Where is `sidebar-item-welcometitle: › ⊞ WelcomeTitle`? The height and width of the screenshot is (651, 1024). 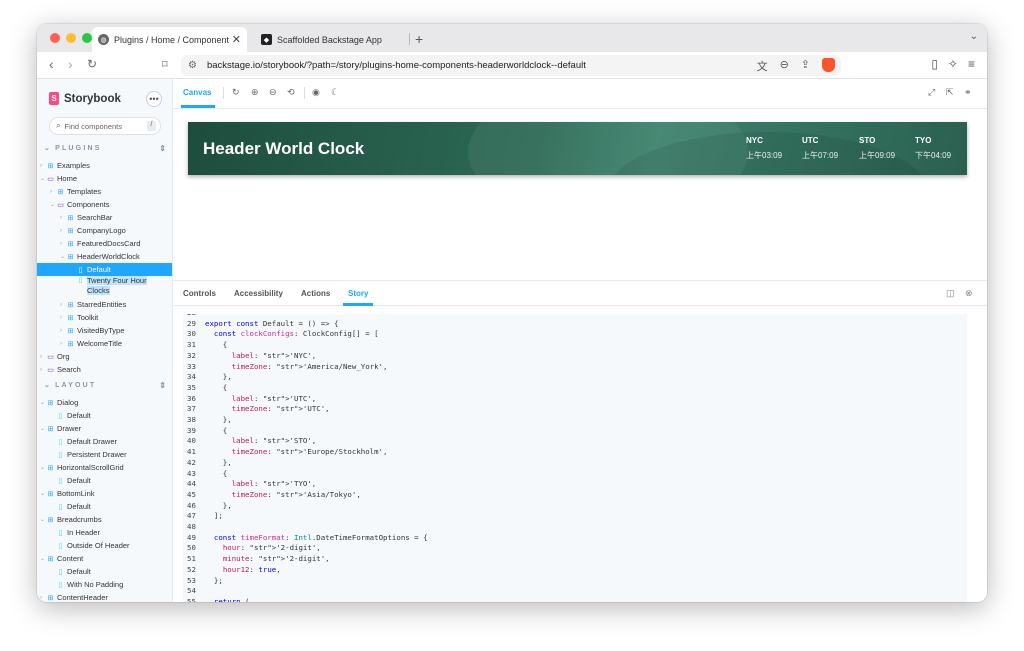
sidebar-item-welcometitle: › ⊞ WelcomeTitle is located at coordinates (91, 343).